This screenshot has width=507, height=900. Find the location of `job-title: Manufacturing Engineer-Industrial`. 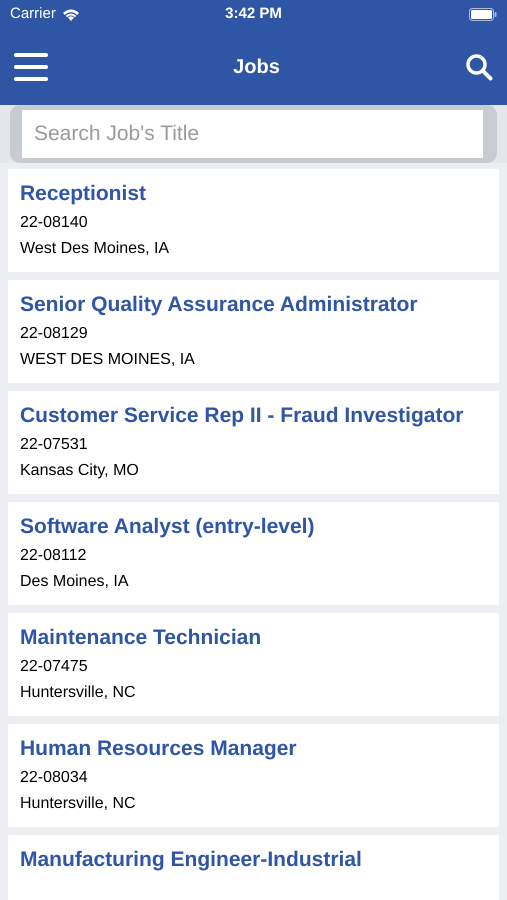

job-title: Manufacturing Engineer-Industrial is located at coordinates (191, 860).